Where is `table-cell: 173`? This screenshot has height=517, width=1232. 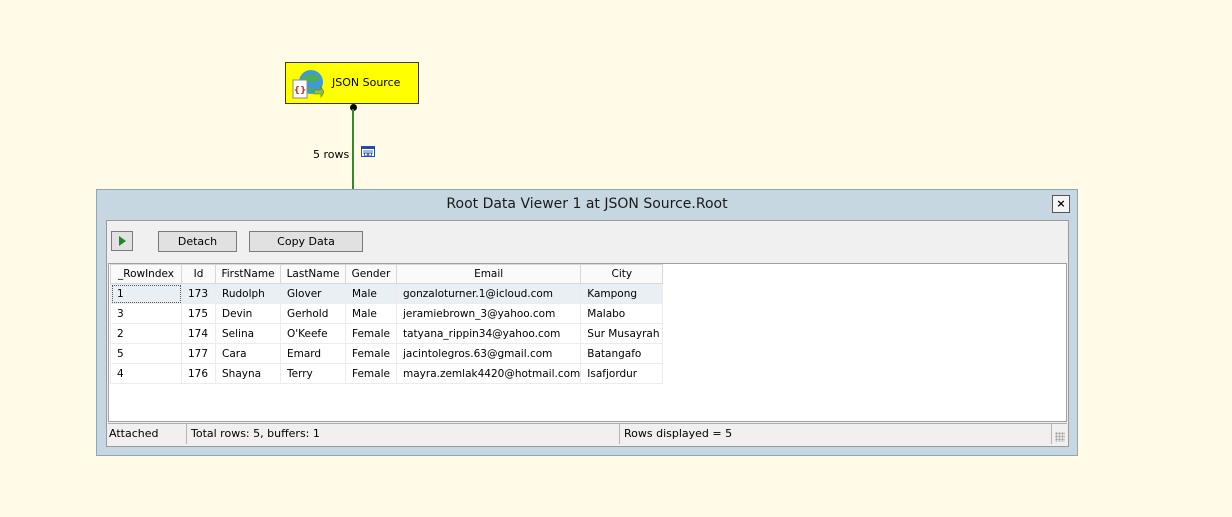
table-cell: 173 is located at coordinates (198, 293).